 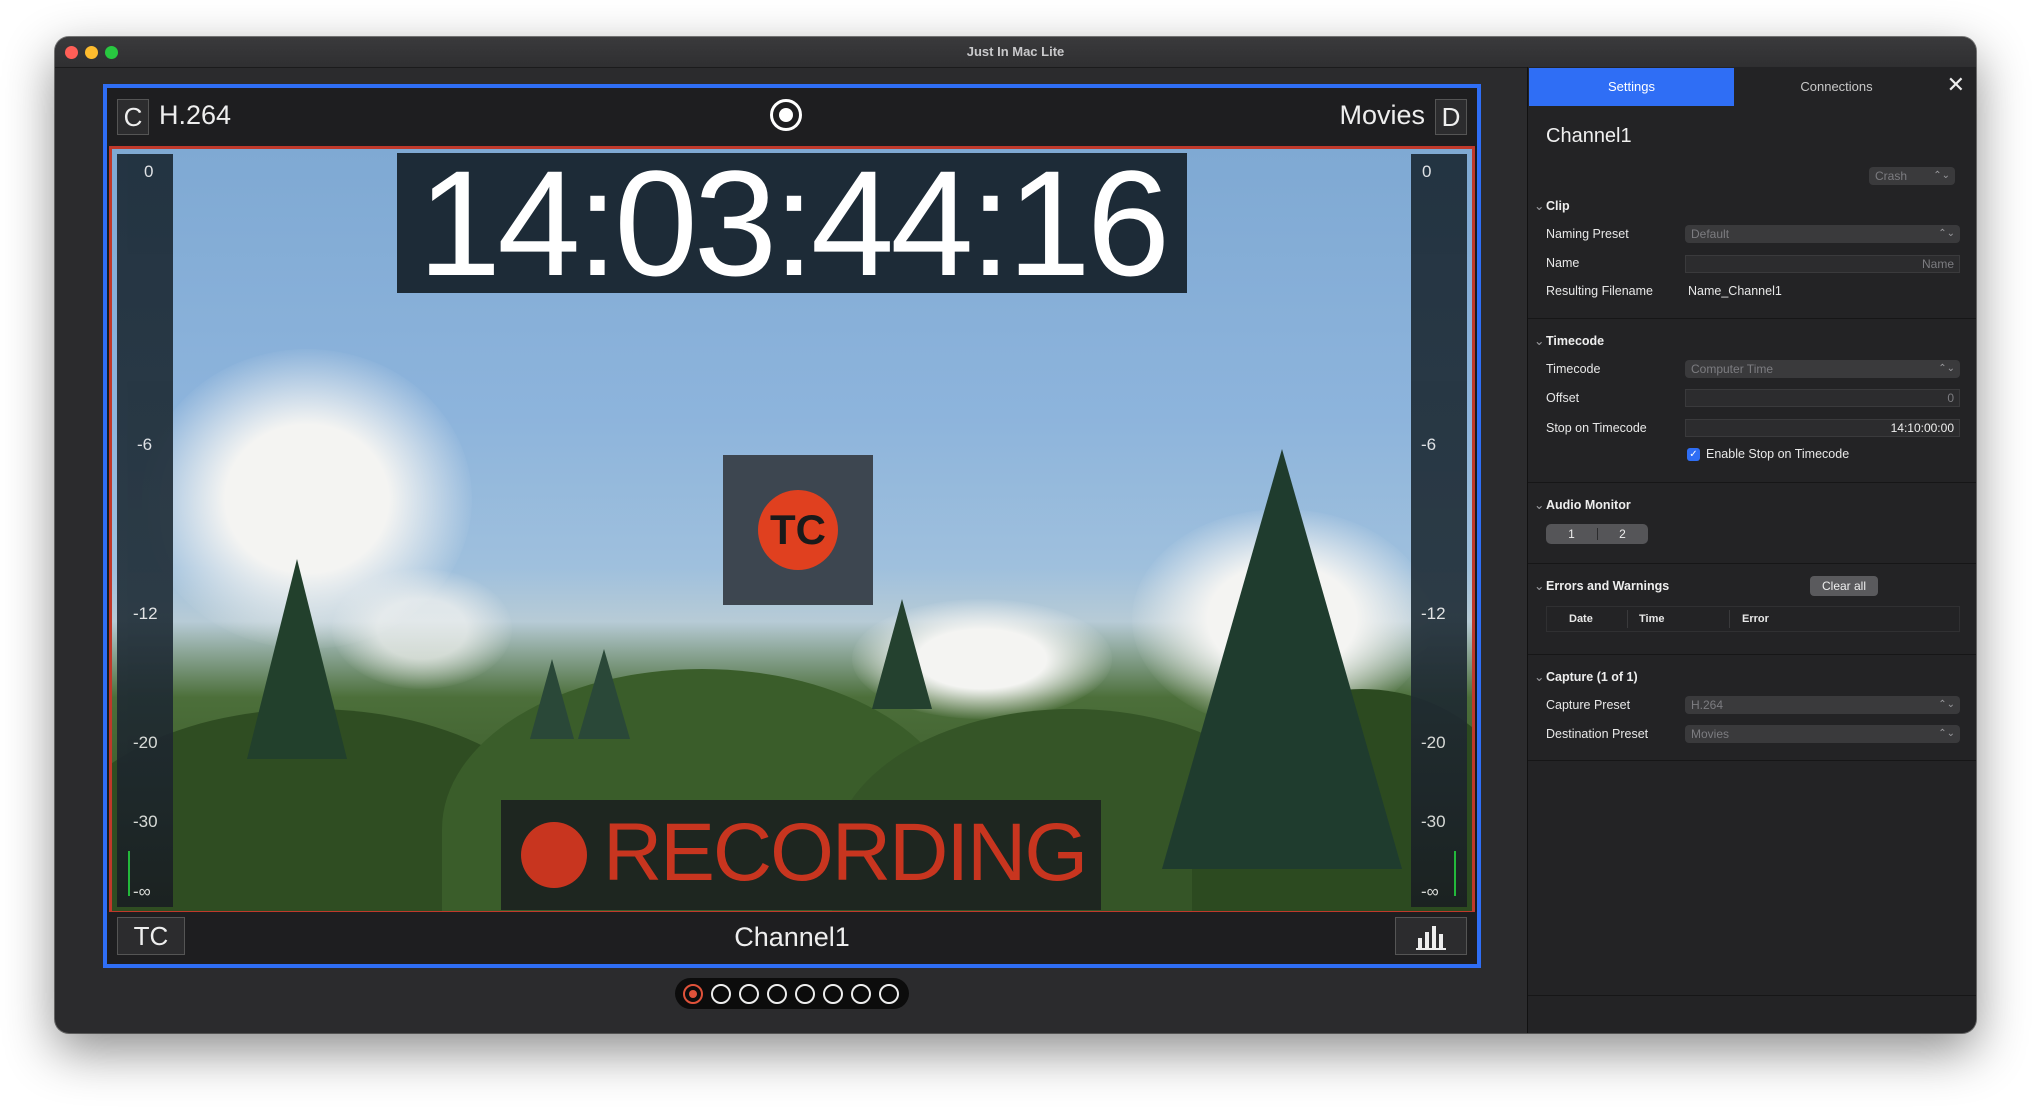 What do you see at coordinates (1912, 176) in the screenshot?
I see `crash-popup: Crash ⌃⌄` at bounding box center [1912, 176].